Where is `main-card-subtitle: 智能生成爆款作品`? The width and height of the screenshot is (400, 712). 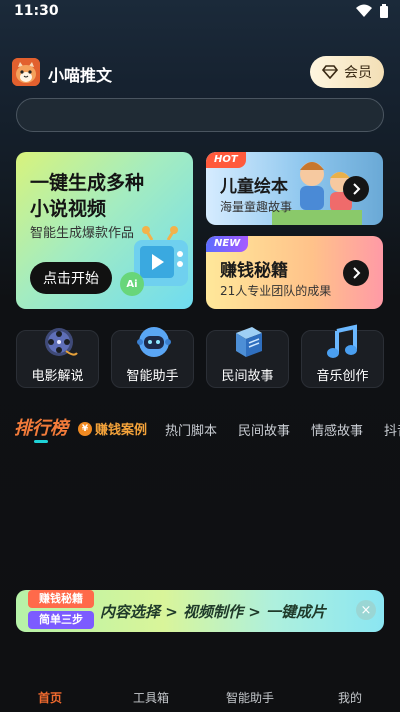
main-card-subtitle: 智能生成爆款作品 is located at coordinates (82, 233).